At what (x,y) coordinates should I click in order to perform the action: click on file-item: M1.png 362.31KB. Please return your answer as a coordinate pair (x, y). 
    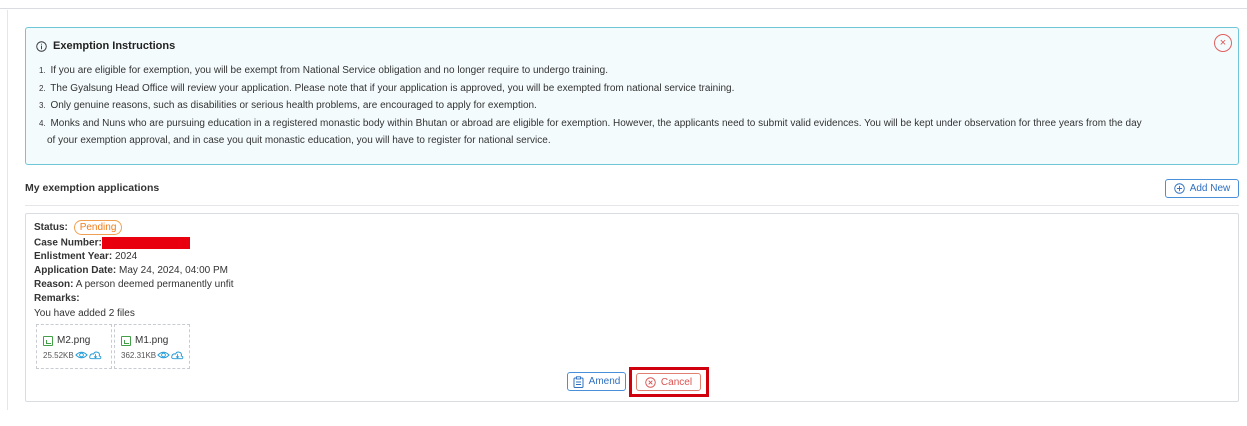
    Looking at the image, I should click on (152, 346).